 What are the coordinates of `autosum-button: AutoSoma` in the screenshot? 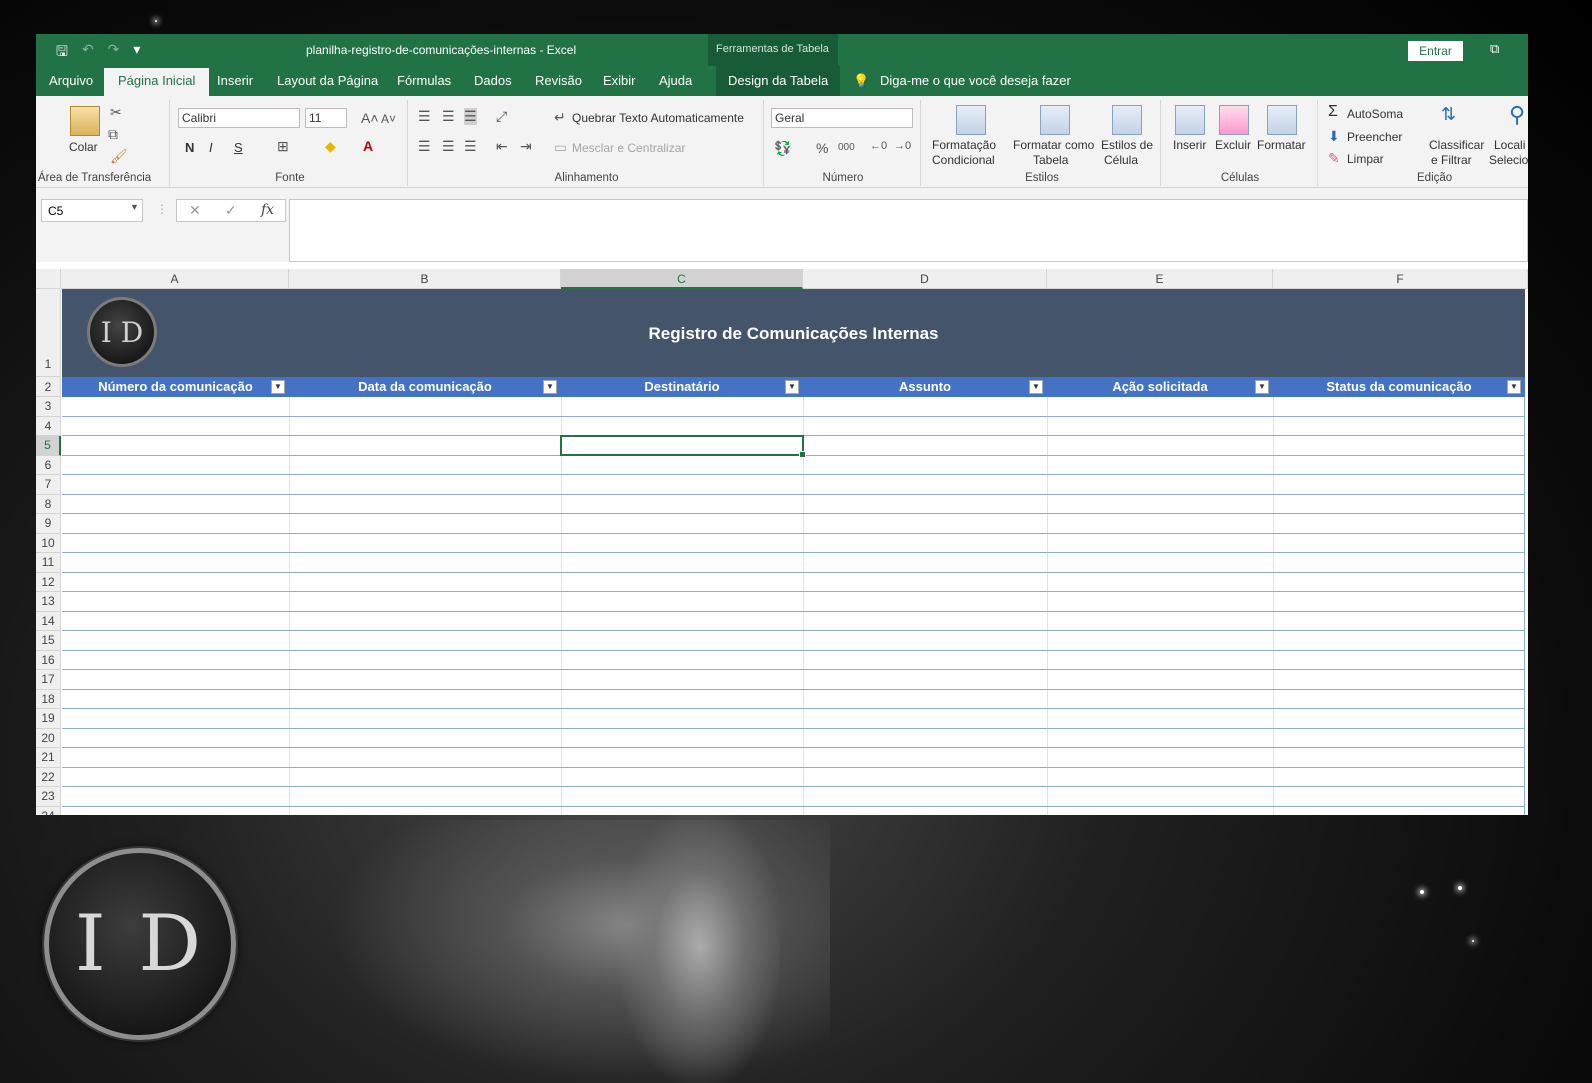 It's located at (1375, 114).